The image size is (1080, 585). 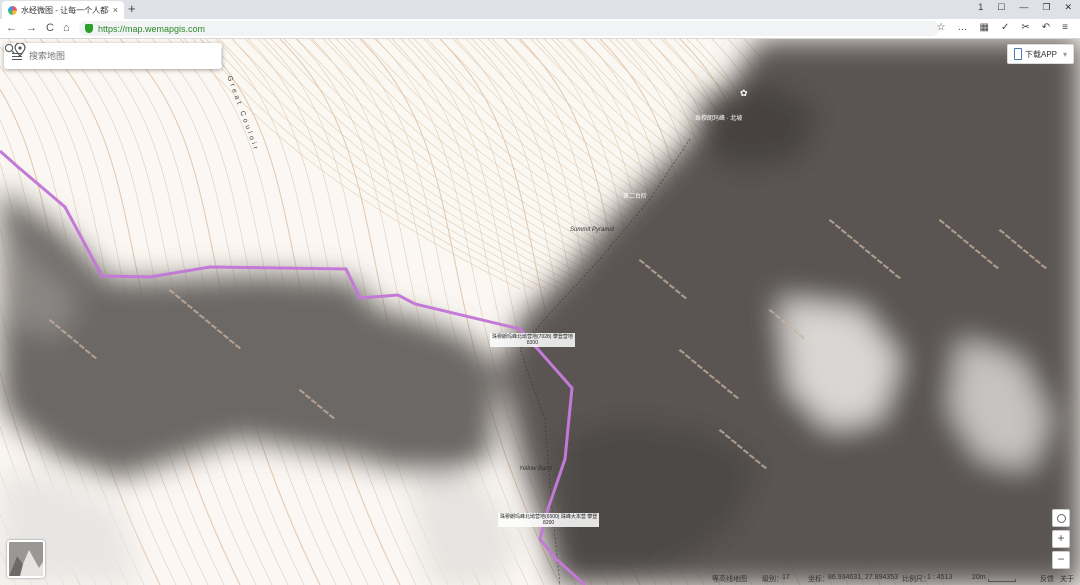 I want to click on map-controls: + −, so click(x=1061, y=539).